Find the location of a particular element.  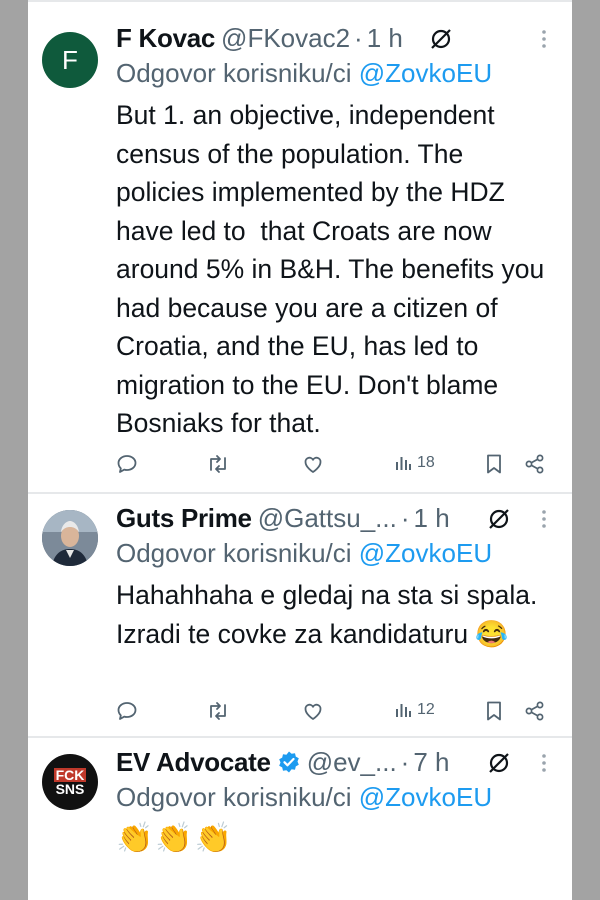

avatar: F is located at coordinates (70, 60).